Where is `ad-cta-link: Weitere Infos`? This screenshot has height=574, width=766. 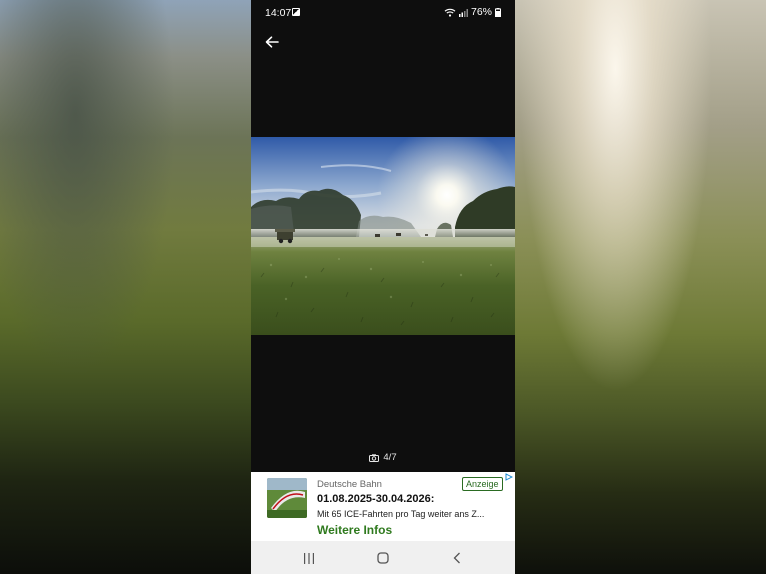
ad-cta-link: Weitere Infos is located at coordinates (354, 530).